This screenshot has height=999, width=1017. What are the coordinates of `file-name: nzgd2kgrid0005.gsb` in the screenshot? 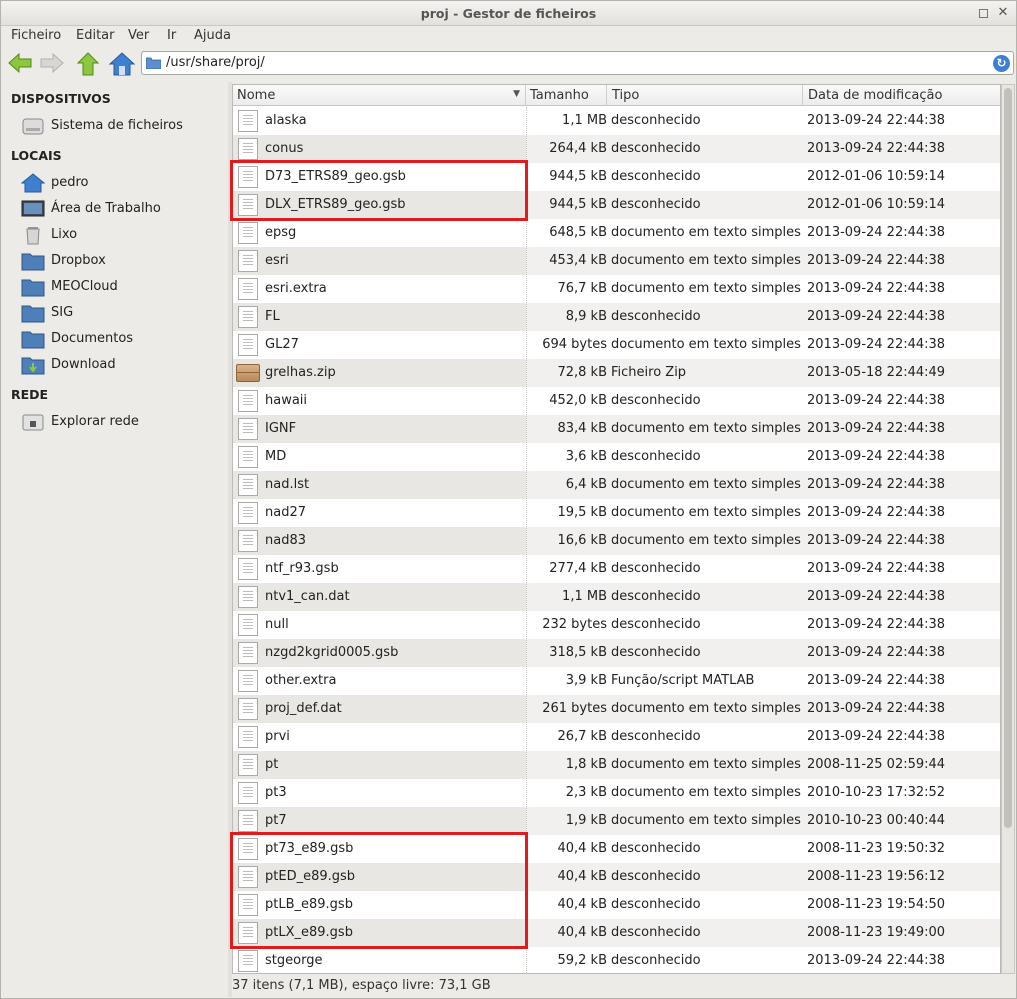 It's located at (332, 652).